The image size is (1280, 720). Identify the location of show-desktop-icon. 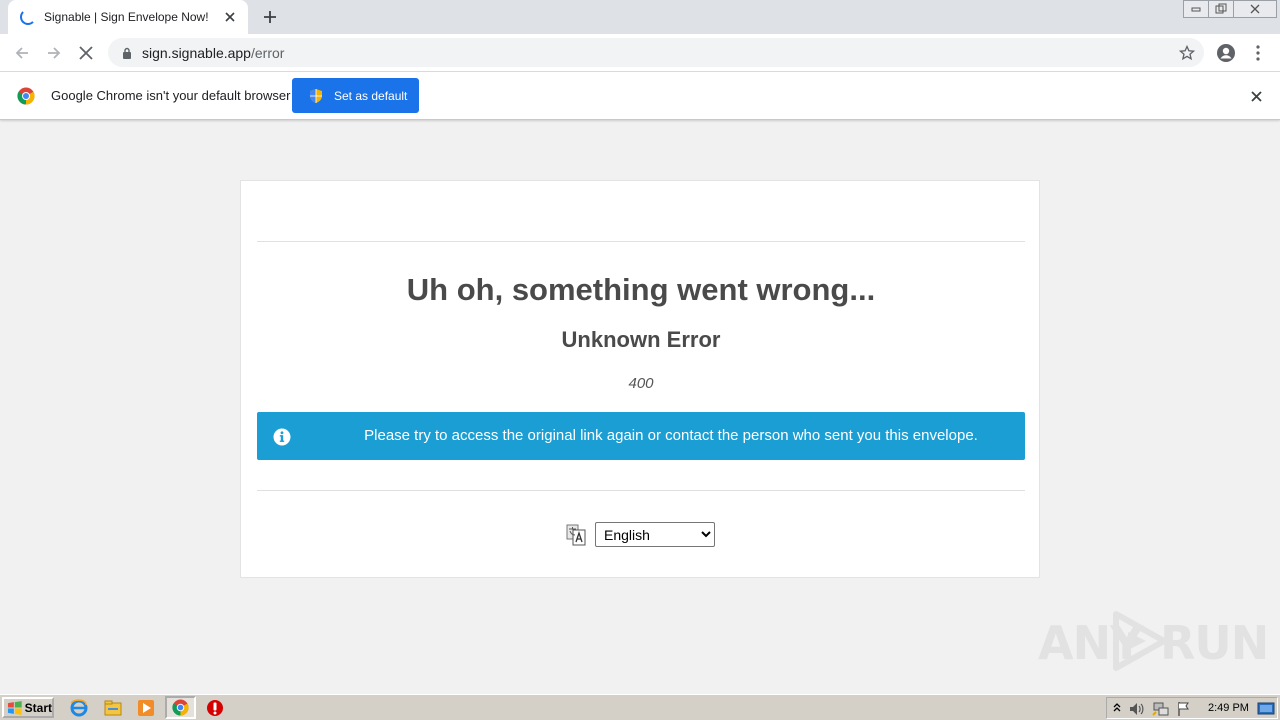
(1266, 709).